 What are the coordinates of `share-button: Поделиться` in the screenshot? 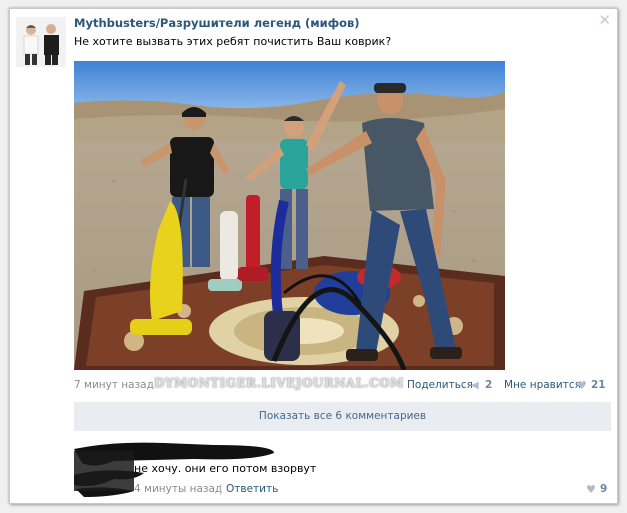 It's located at (440, 385).